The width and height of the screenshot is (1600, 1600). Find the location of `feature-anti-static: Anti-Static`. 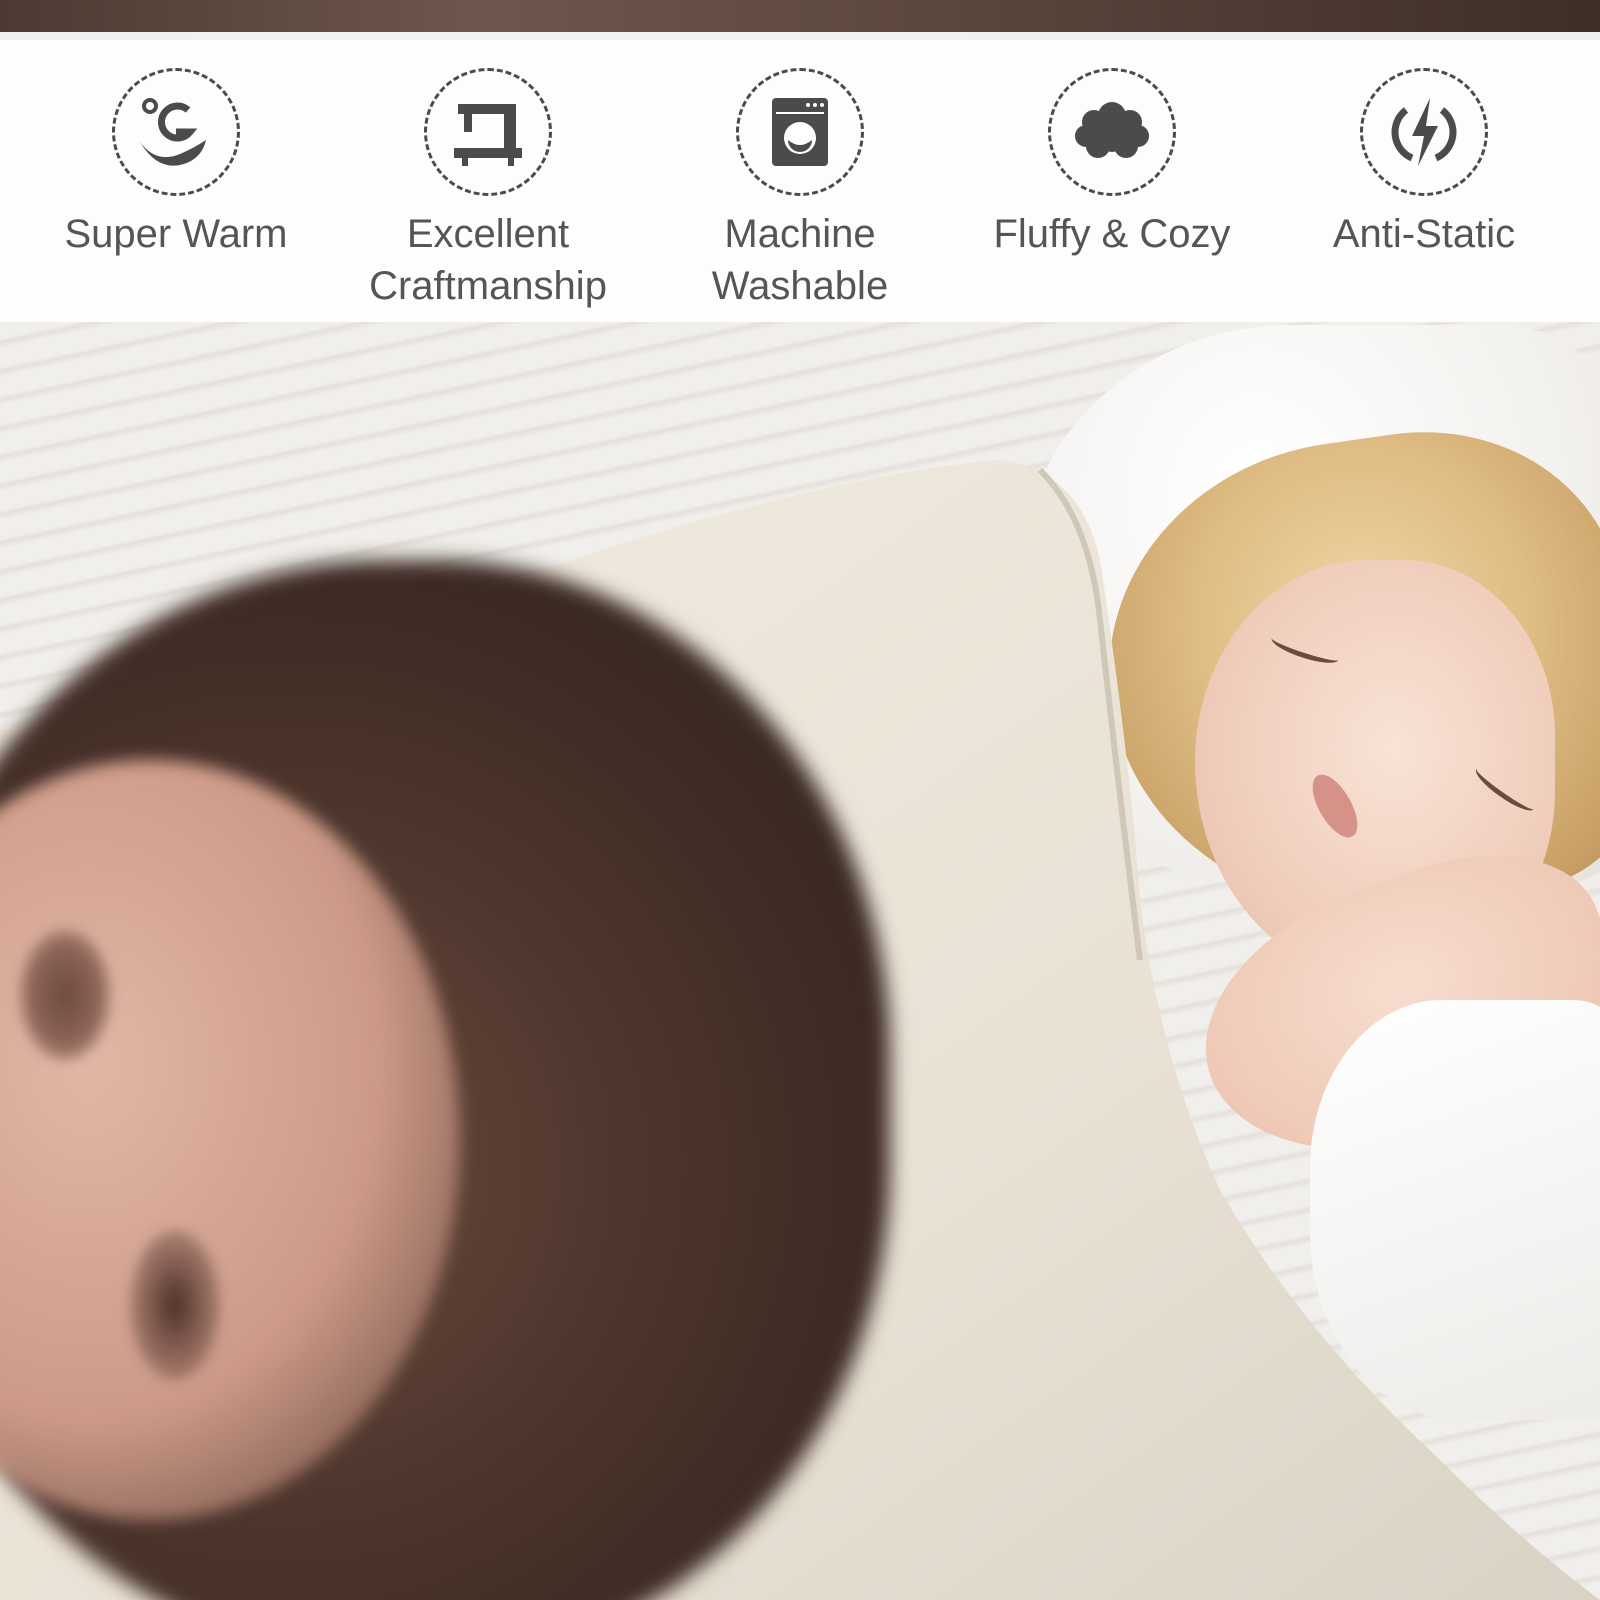

feature-anti-static: Anti-Static is located at coordinates (1424, 177).